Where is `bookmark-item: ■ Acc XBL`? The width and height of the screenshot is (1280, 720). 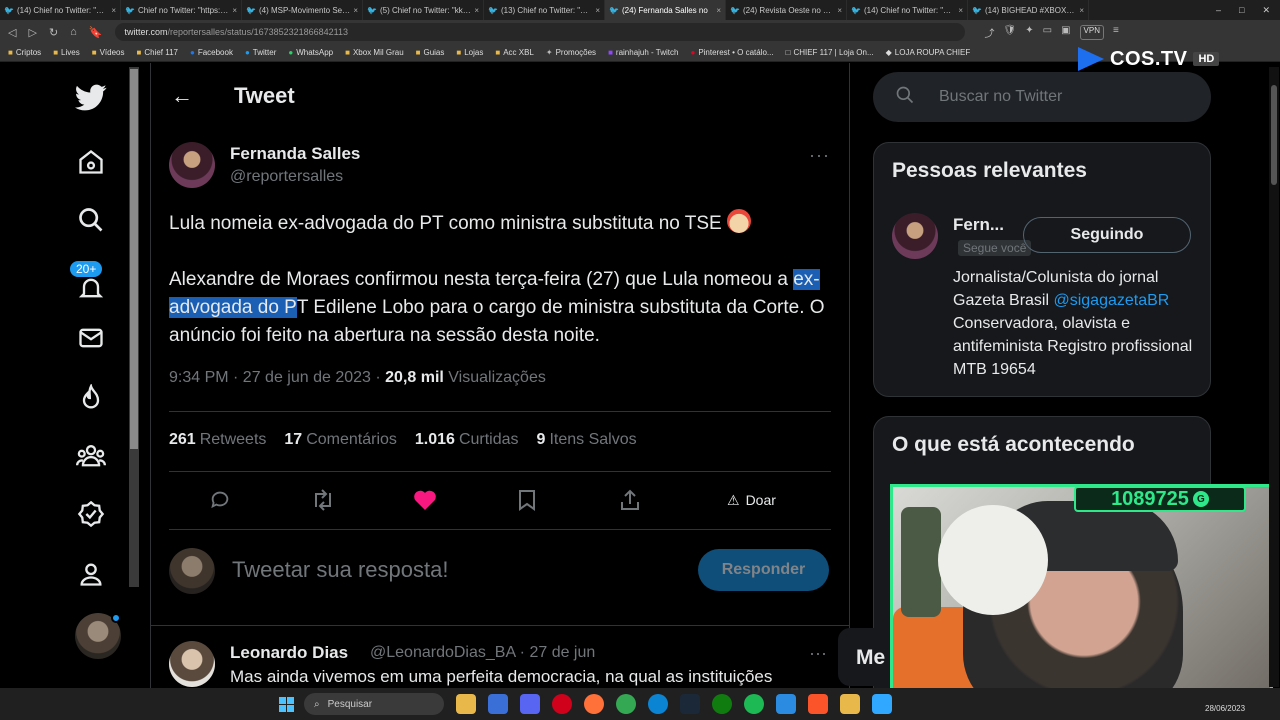
bookmark-item: ■ Acc XBL is located at coordinates (514, 52).